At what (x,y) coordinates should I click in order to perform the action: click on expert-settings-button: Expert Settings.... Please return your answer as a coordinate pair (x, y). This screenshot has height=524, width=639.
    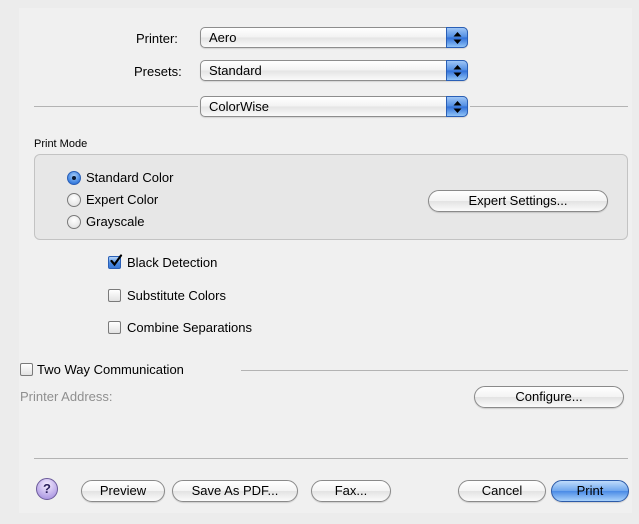
    Looking at the image, I should click on (518, 201).